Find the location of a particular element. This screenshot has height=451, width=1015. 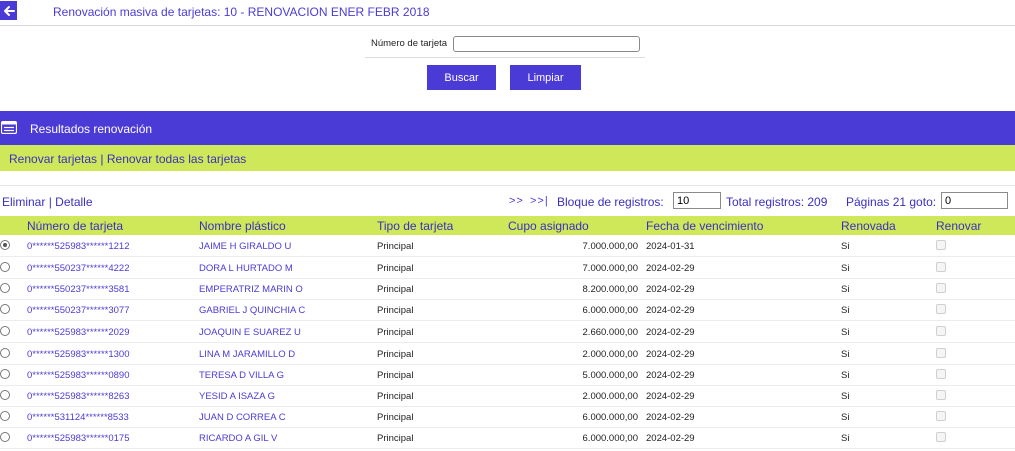

card-number-cell: 0******525983******0890 is located at coordinates (78, 375).